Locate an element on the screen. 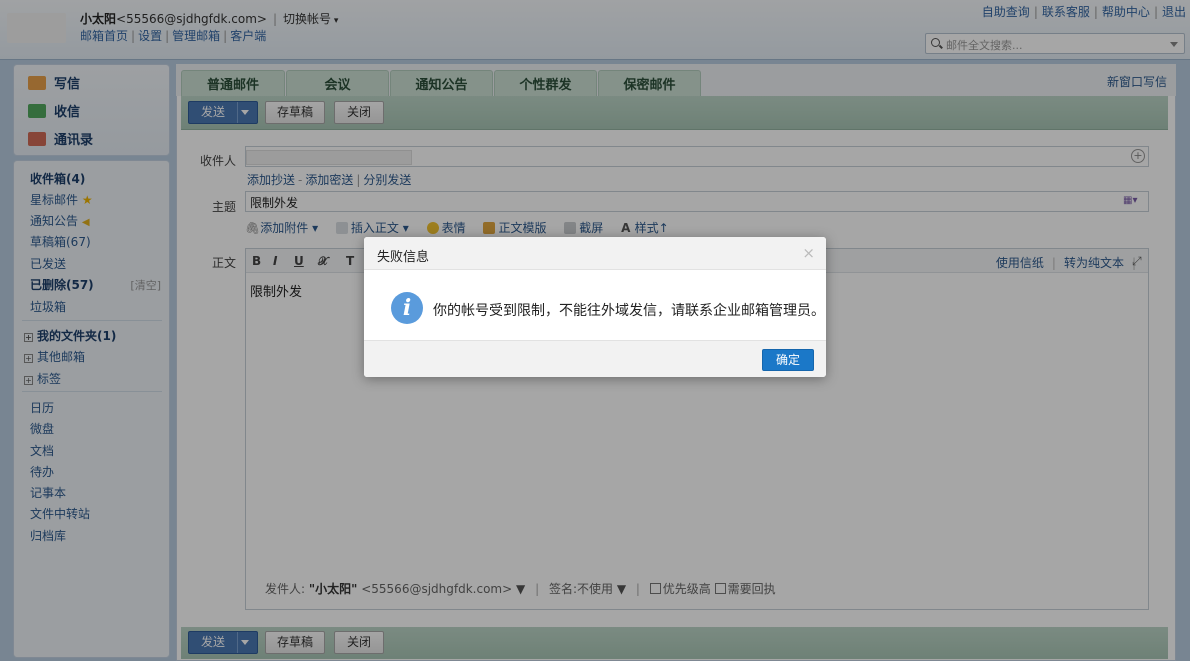  dialog-title: 失败信息 is located at coordinates (403, 257).